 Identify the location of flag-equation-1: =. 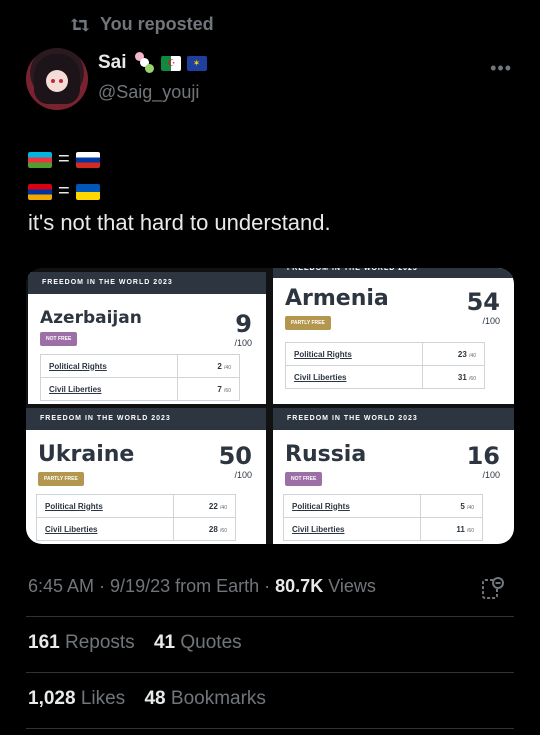
(64, 159).